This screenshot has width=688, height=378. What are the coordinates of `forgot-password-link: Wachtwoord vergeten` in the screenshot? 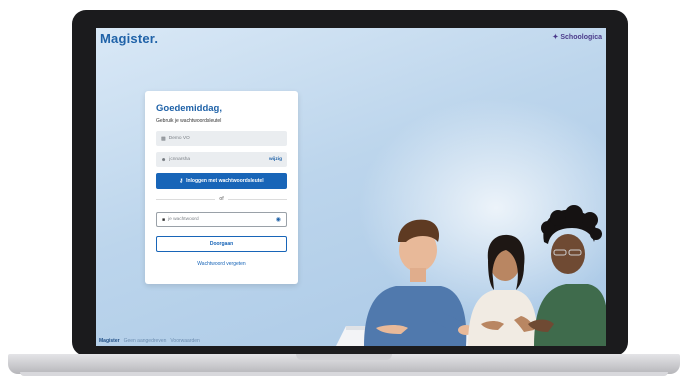 It's located at (221, 264).